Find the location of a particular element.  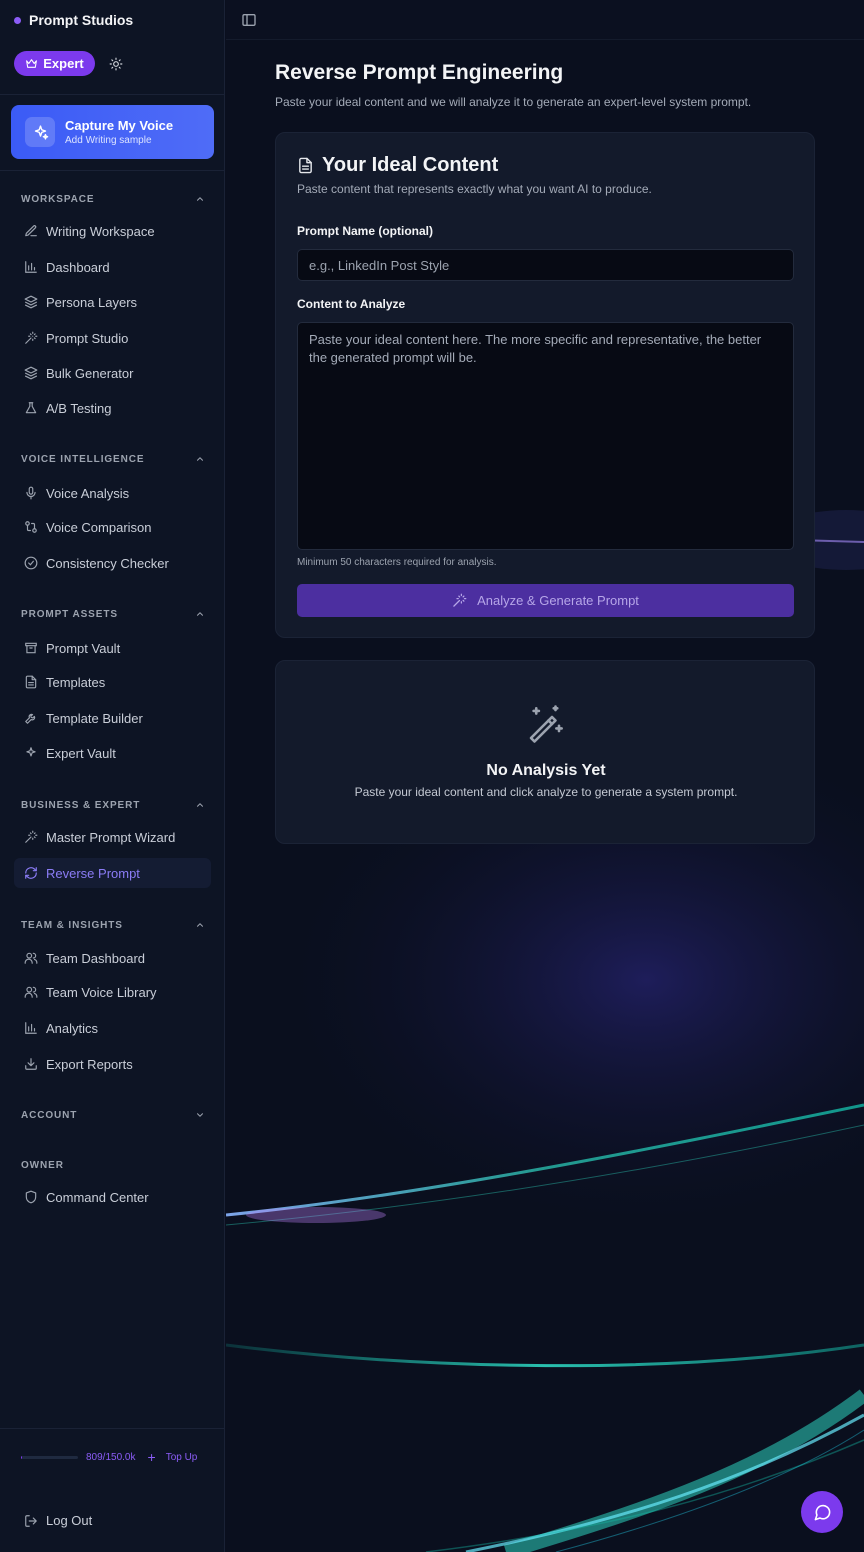

sidebar-item-prompt-vault: Prompt Vault is located at coordinates (112, 648).